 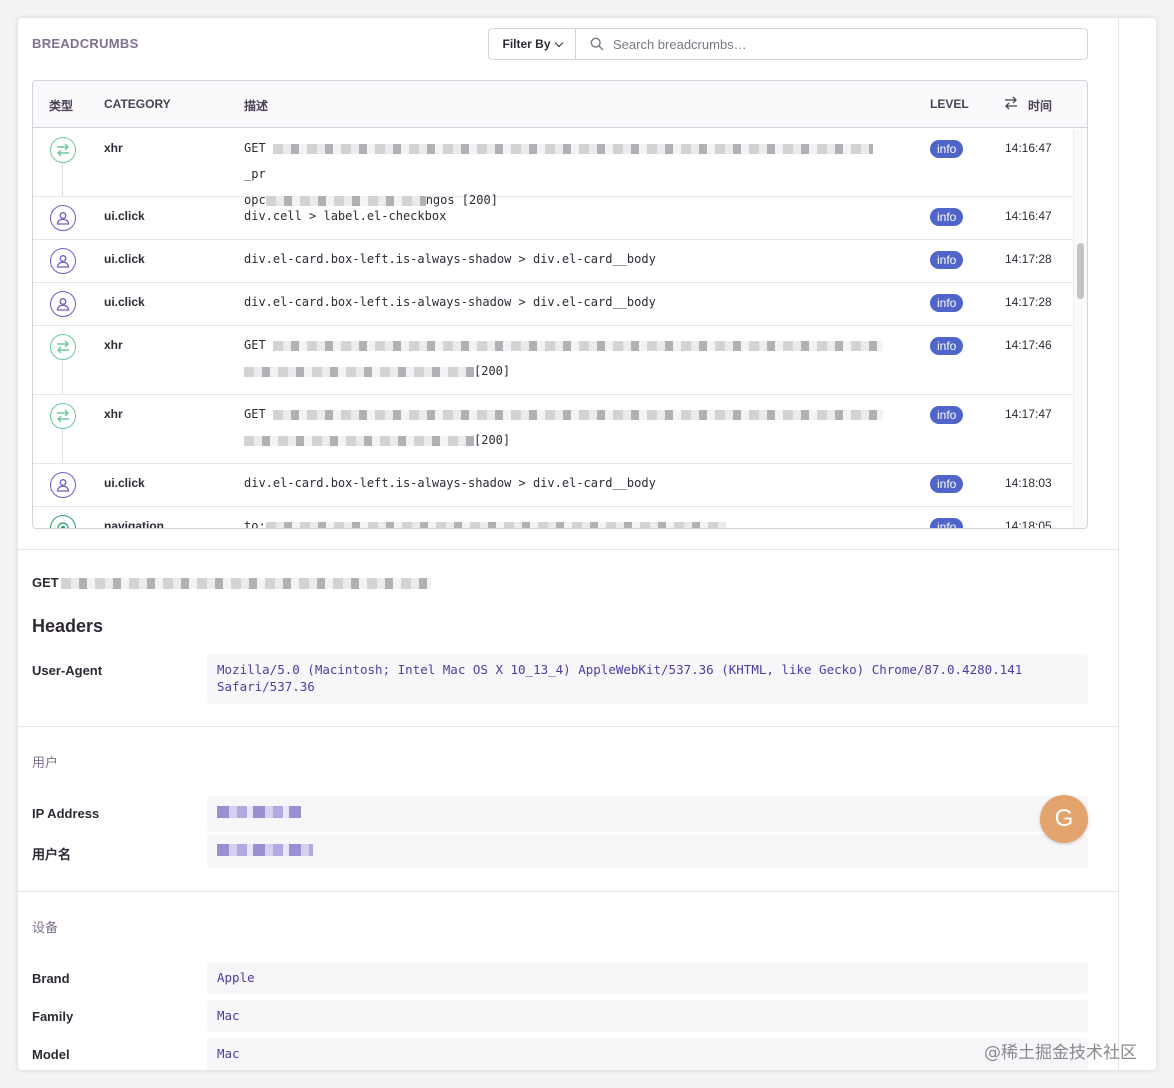 I want to click on search-icon, so click(x=597, y=44).